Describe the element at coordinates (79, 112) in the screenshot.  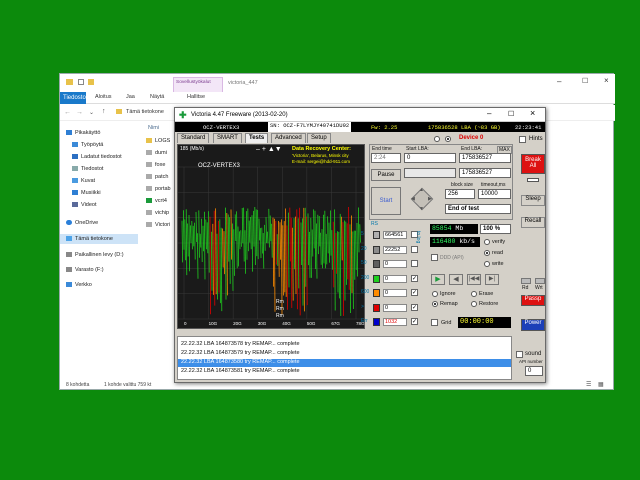
I see `forward-icon: →` at that location.